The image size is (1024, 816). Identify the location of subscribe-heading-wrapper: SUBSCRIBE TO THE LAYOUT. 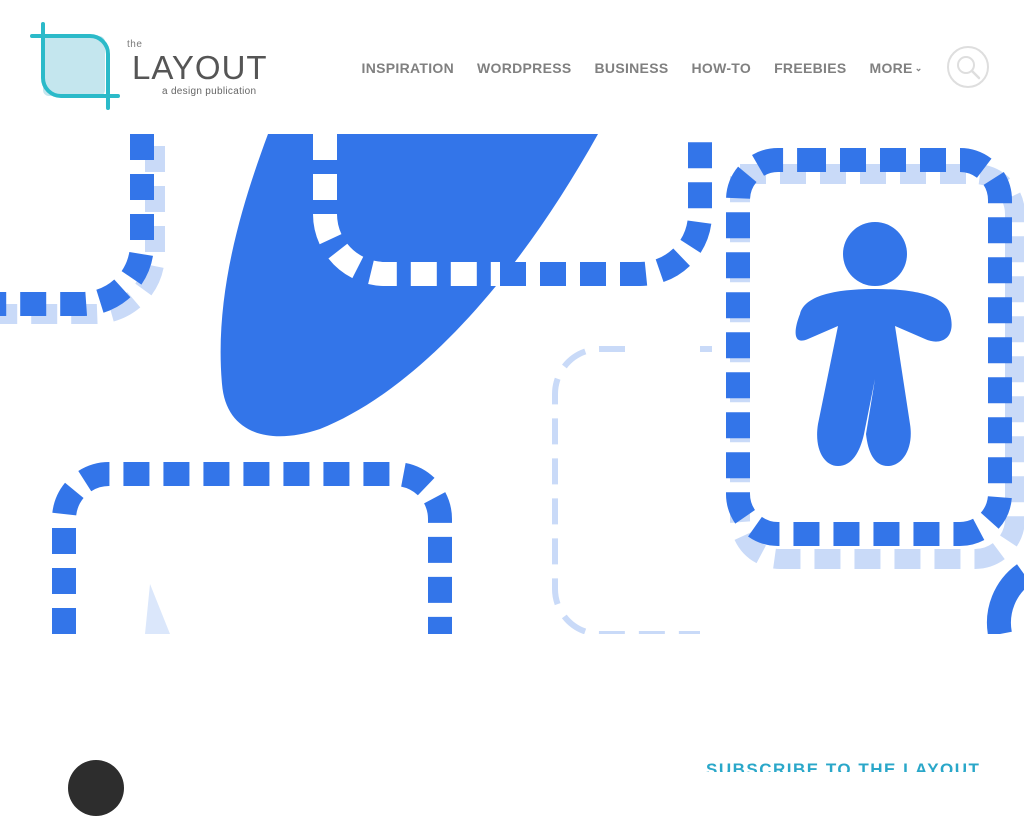
(851, 765).